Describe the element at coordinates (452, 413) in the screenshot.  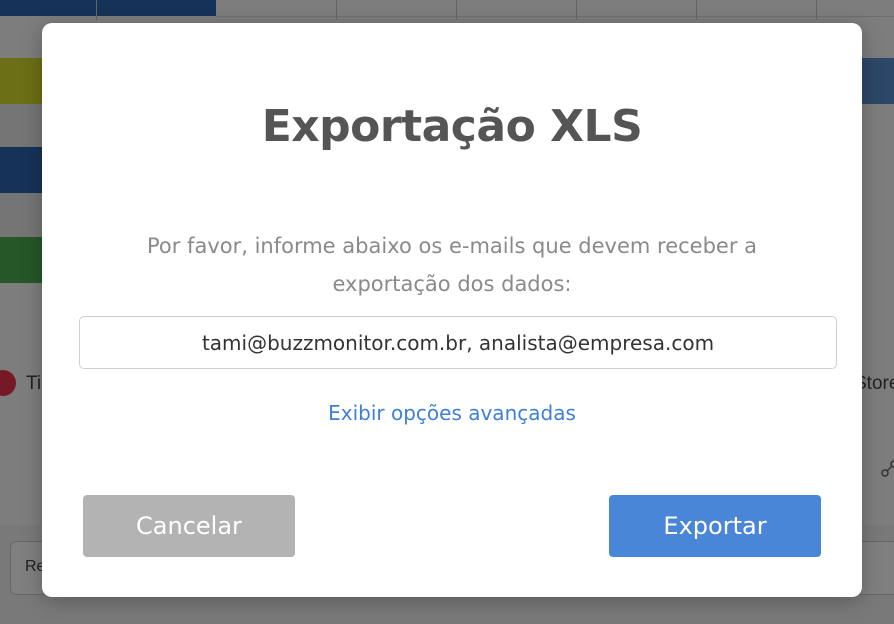
I see `advanced-options-link: Exibir opções avançadas` at that location.